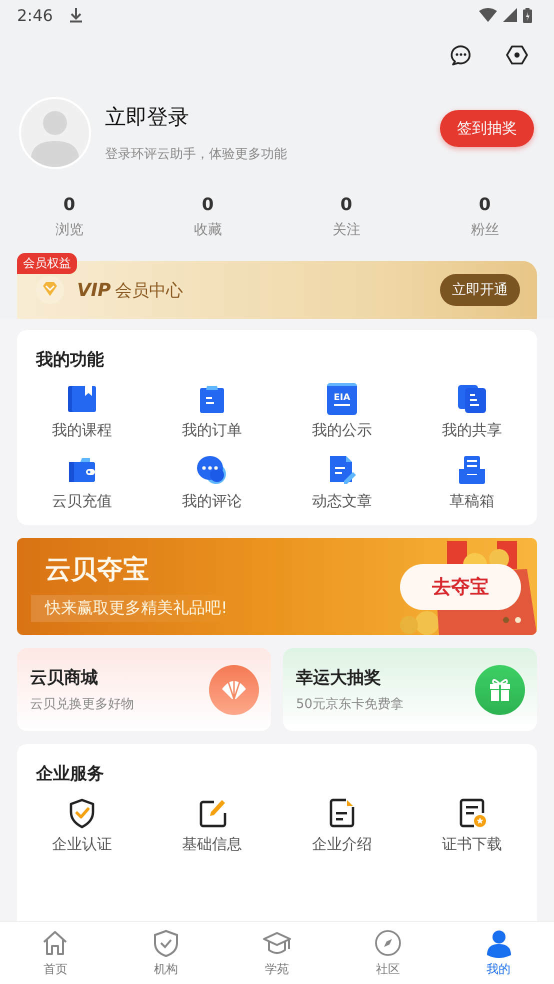 The width and height of the screenshot is (554, 984). Describe the element at coordinates (166, 943) in the screenshot. I see `shield-check-icon` at that location.